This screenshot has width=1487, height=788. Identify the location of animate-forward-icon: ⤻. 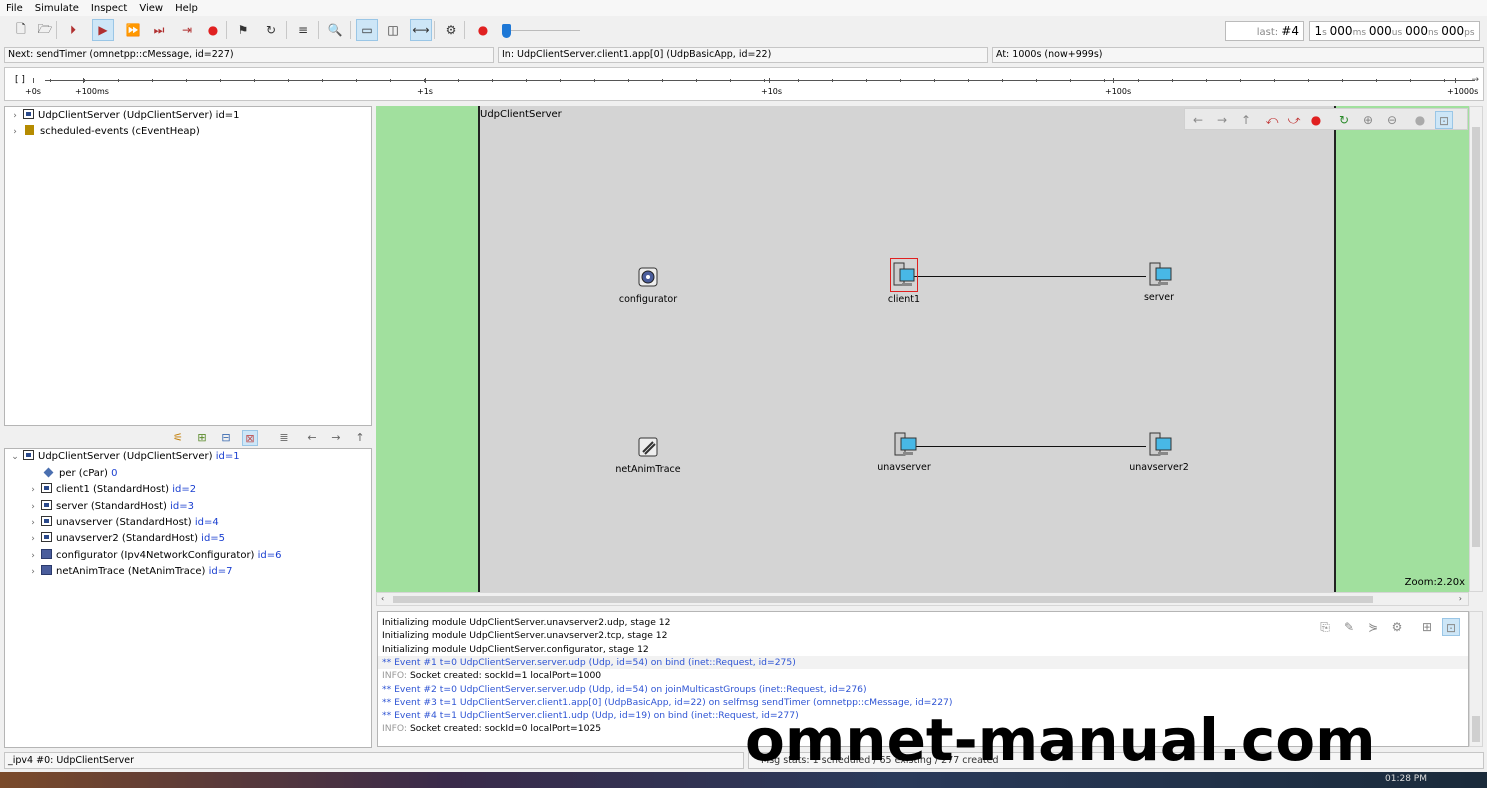
(1294, 120).